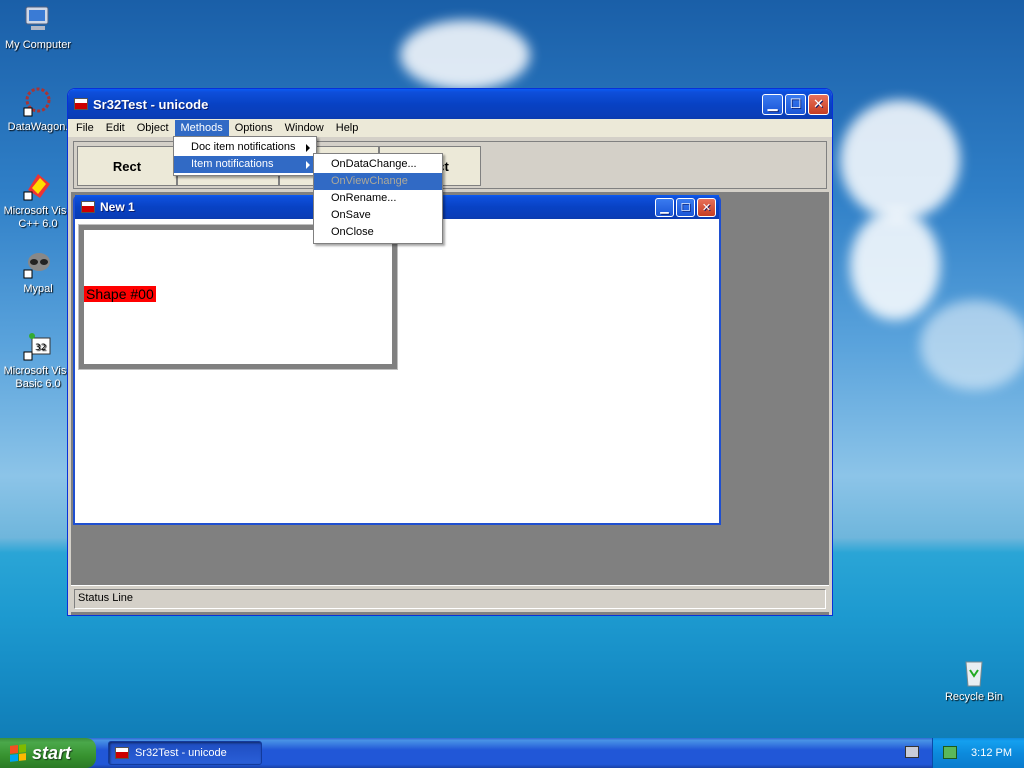 Image resolution: width=1024 pixels, height=768 pixels. Describe the element at coordinates (85, 128) in the screenshot. I see `menu-file: File` at that location.